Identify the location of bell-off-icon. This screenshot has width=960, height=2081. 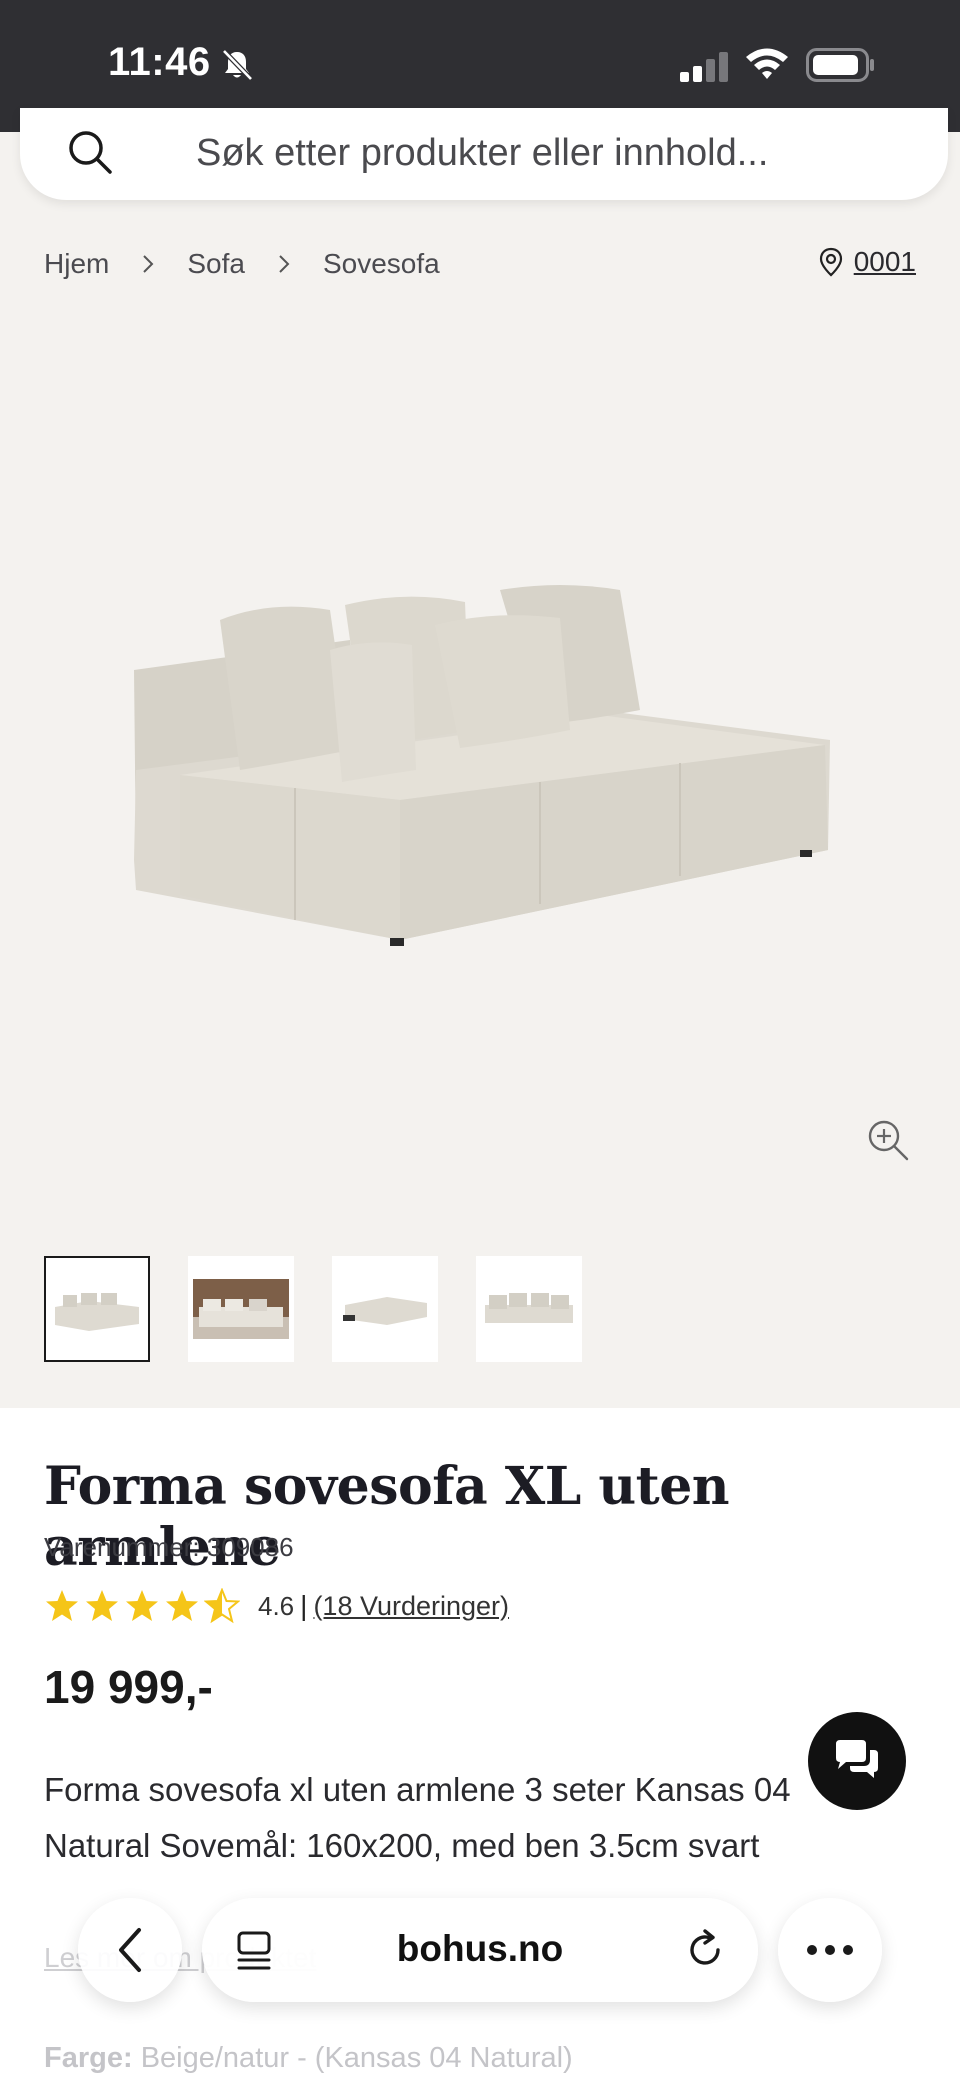
(237, 65).